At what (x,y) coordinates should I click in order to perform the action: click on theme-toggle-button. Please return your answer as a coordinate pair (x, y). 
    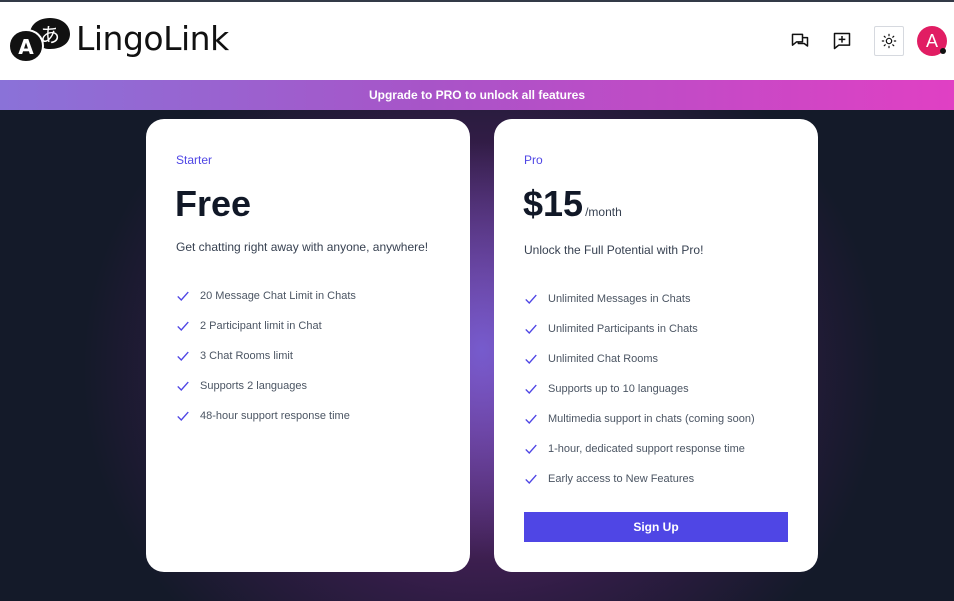
    Looking at the image, I should click on (889, 41).